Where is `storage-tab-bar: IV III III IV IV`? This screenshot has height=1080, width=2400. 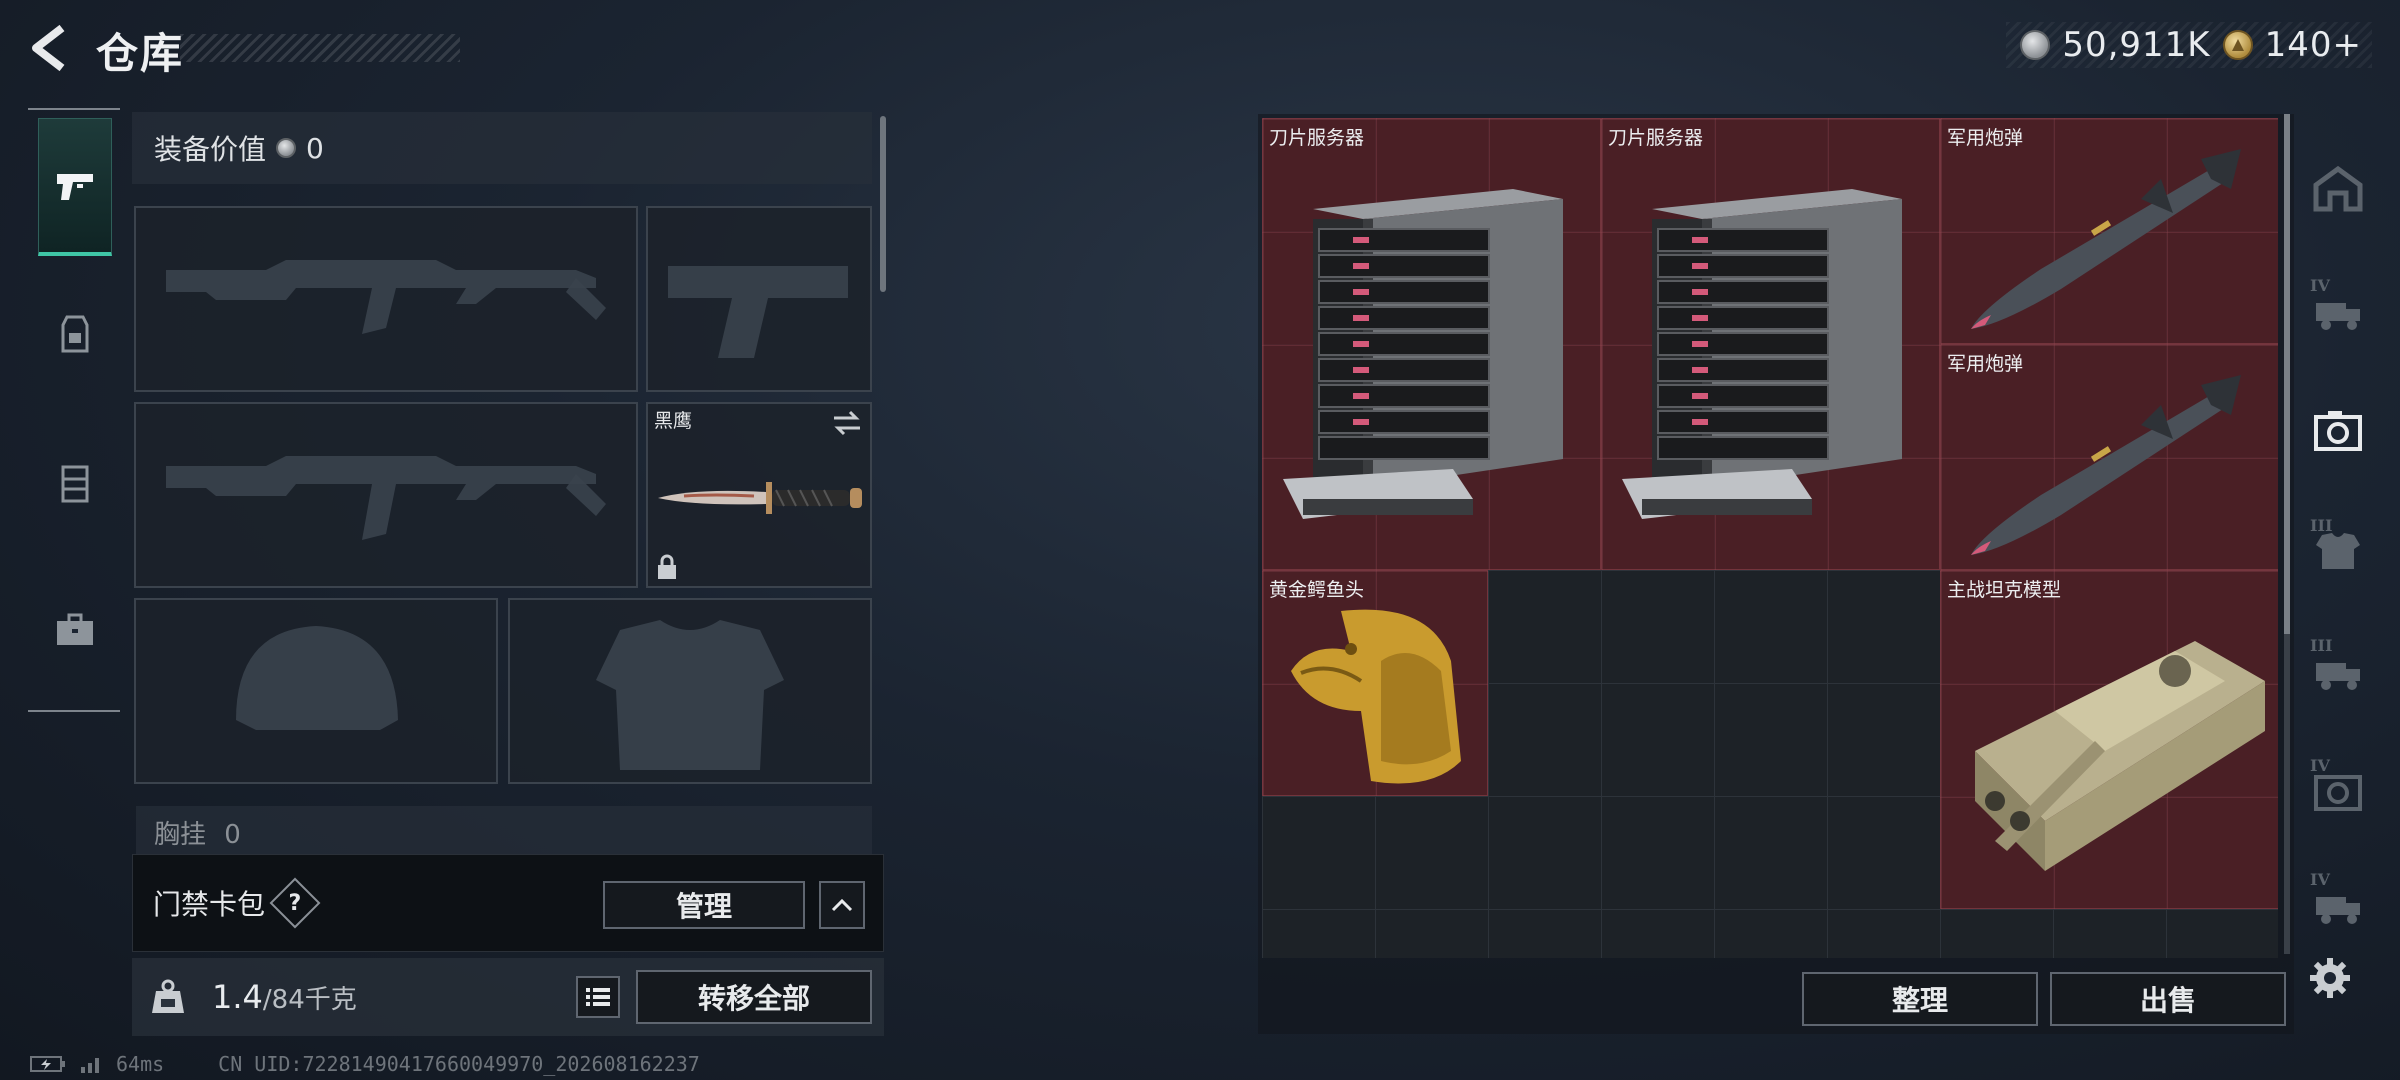 storage-tab-bar: IV III III IV IV is located at coordinates (2340, 505).